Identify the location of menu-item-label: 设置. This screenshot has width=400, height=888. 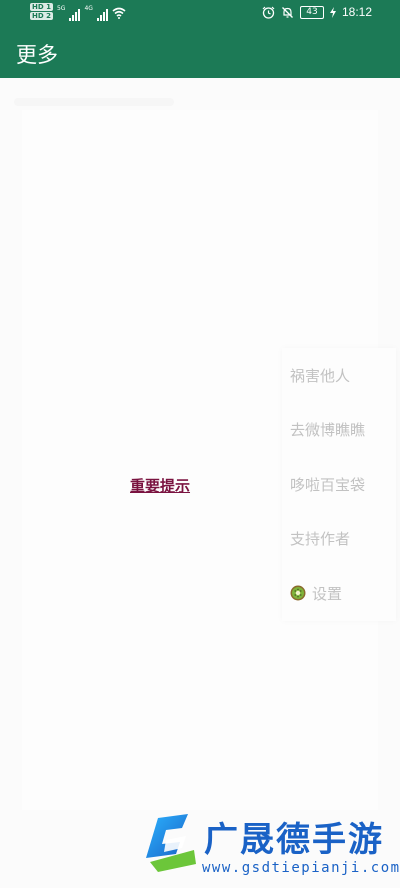
(327, 593).